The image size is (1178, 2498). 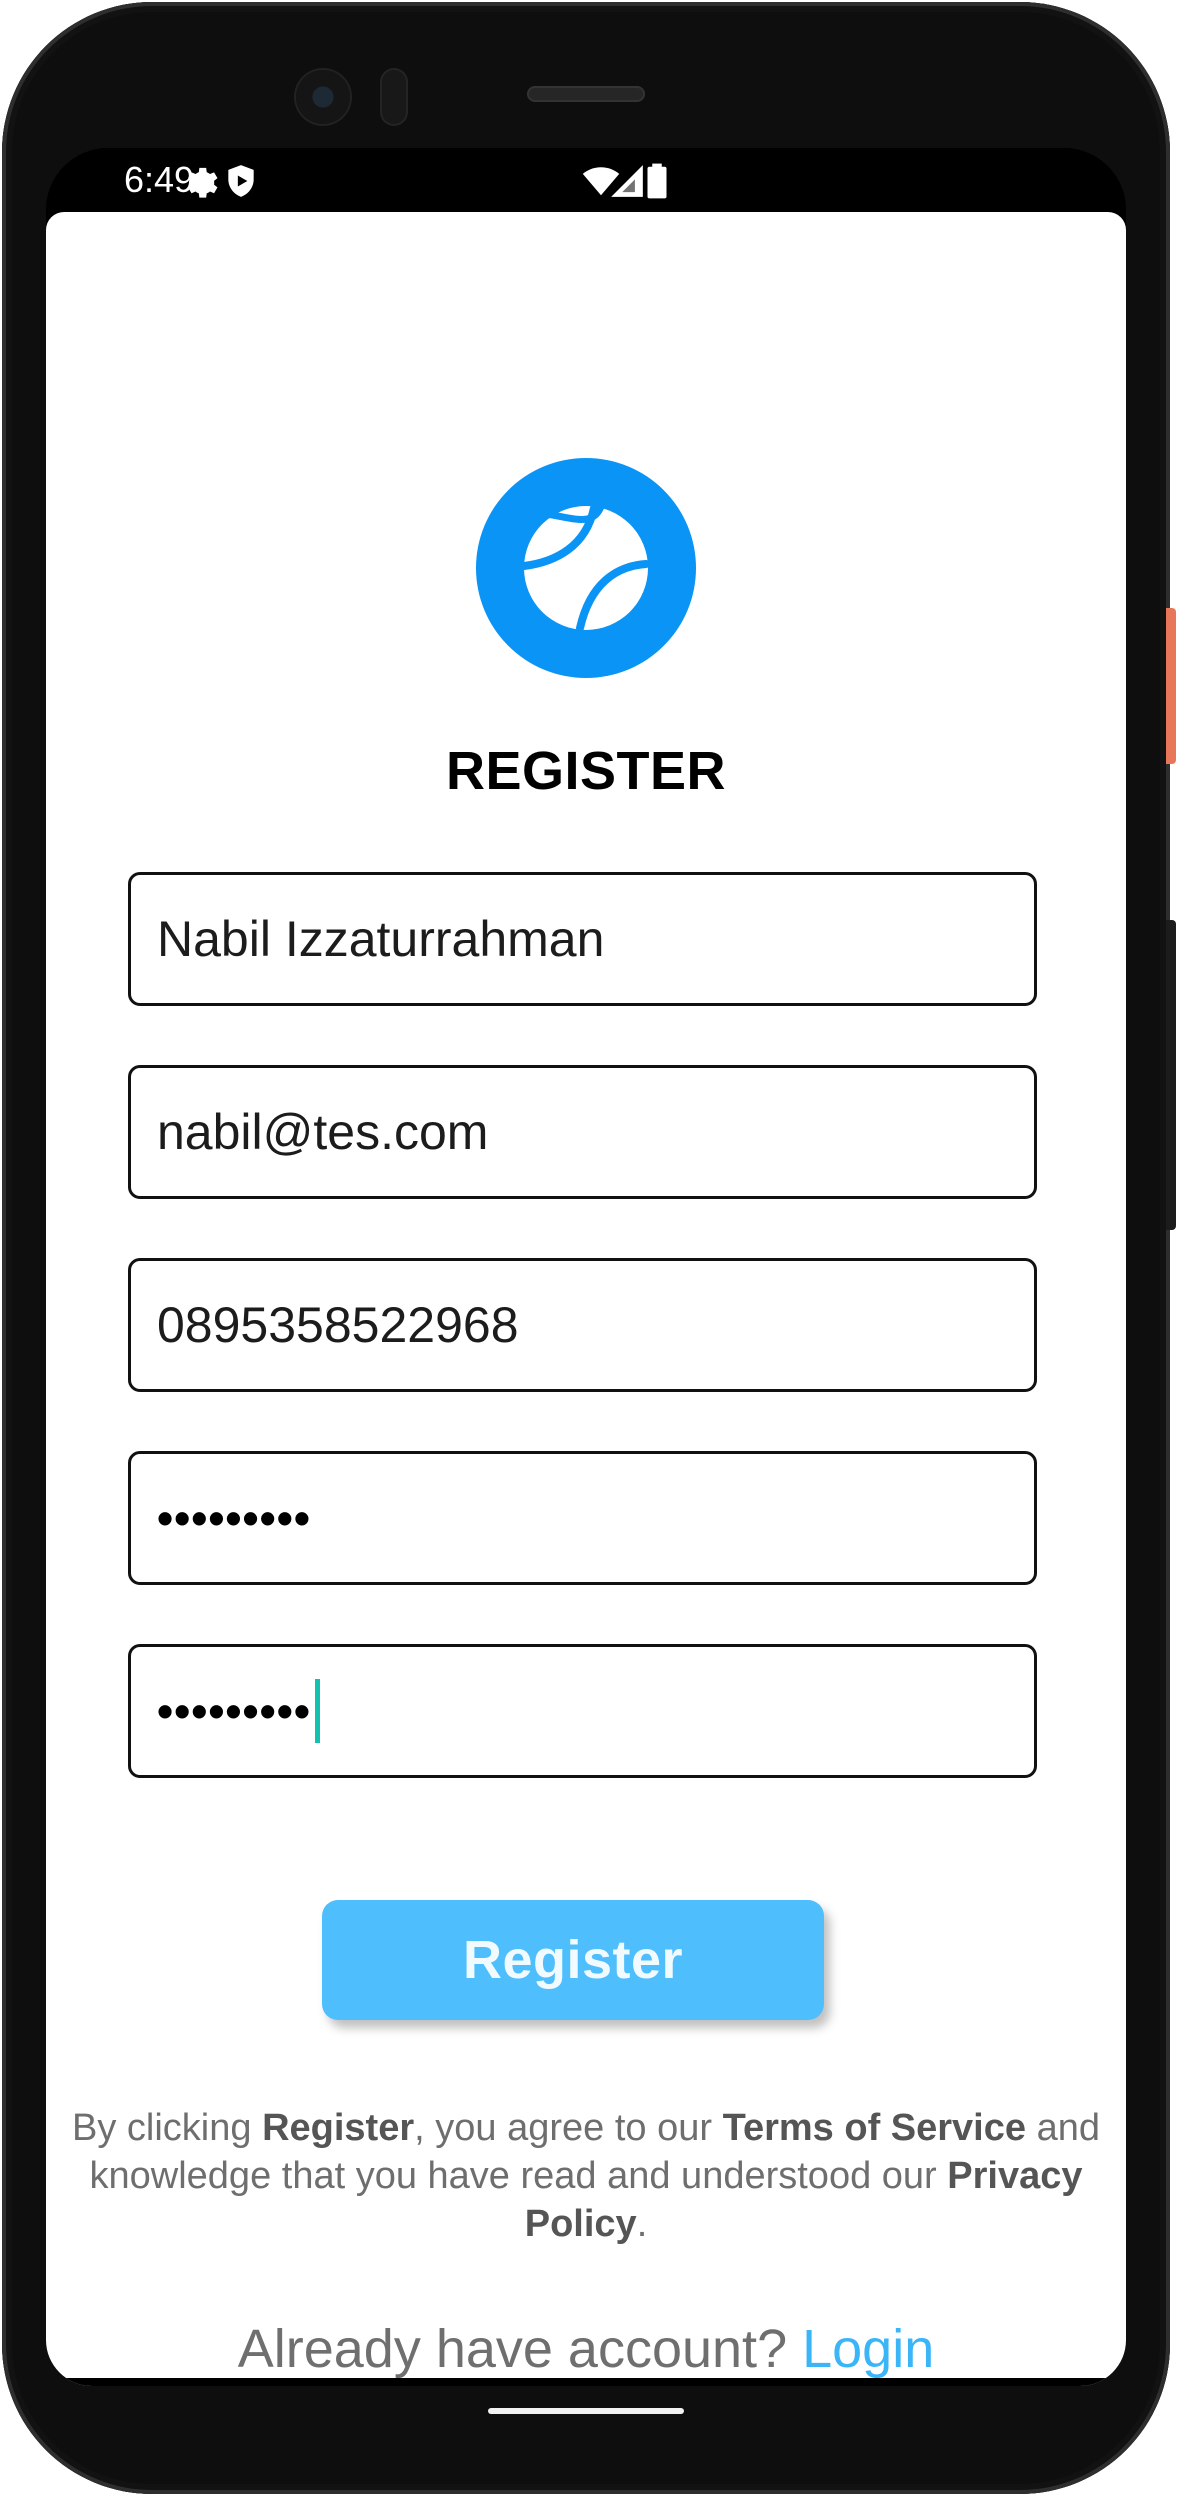 What do you see at coordinates (586, 2382) in the screenshot?
I see `navigation-bar` at bounding box center [586, 2382].